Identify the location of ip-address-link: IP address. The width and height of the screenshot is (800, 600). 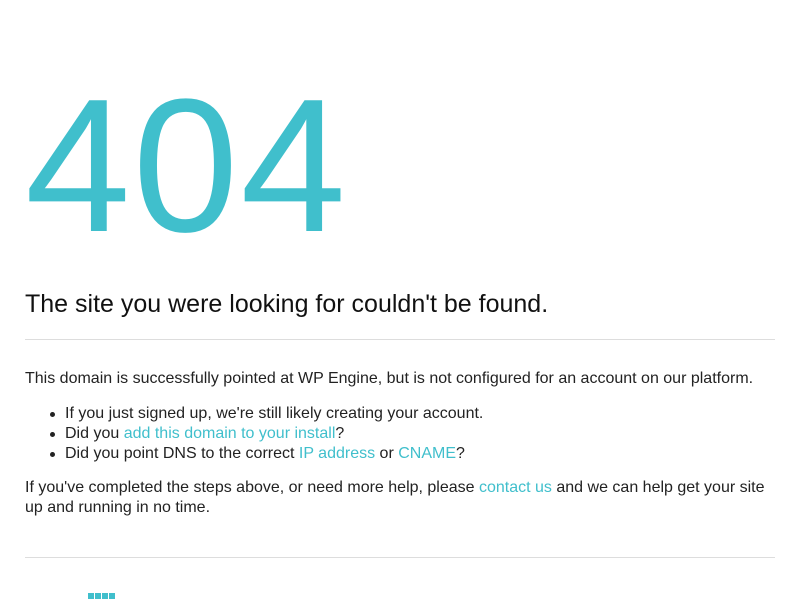
(337, 453).